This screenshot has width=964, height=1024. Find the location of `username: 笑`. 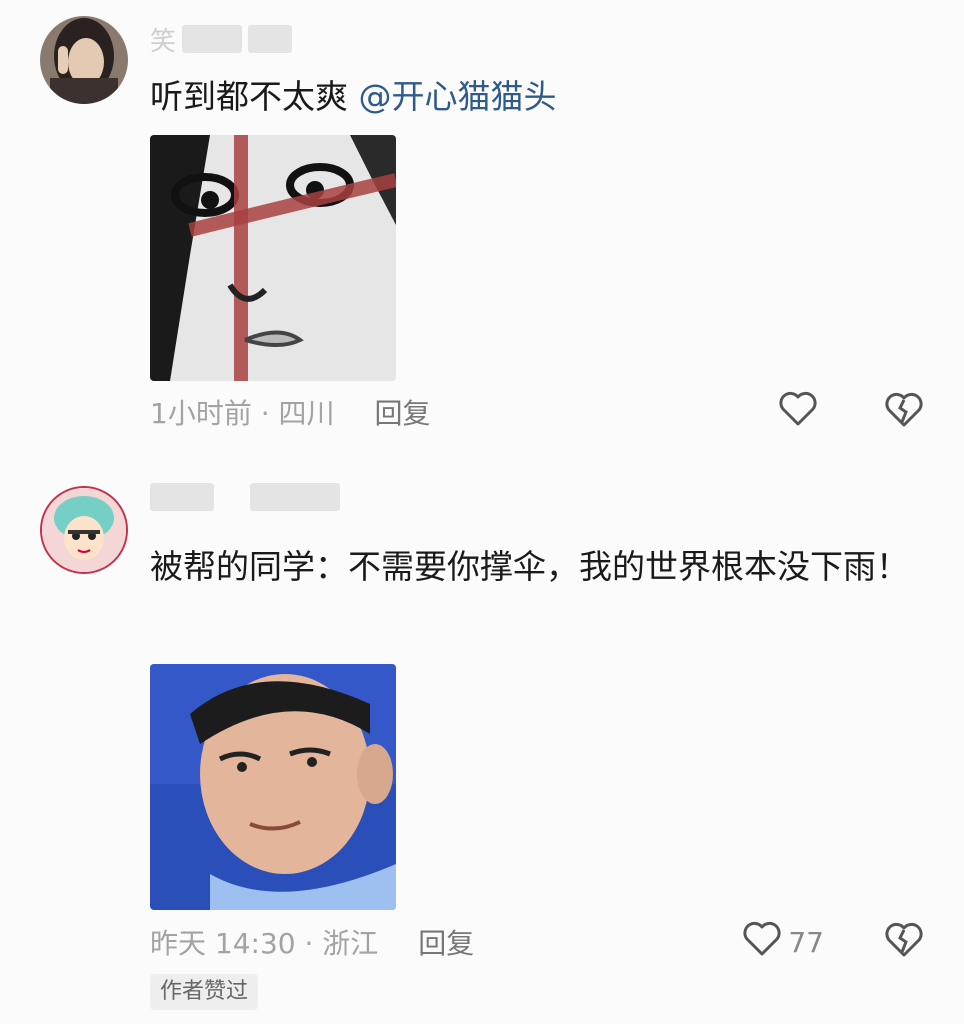

username: 笑 is located at coordinates (221, 40).